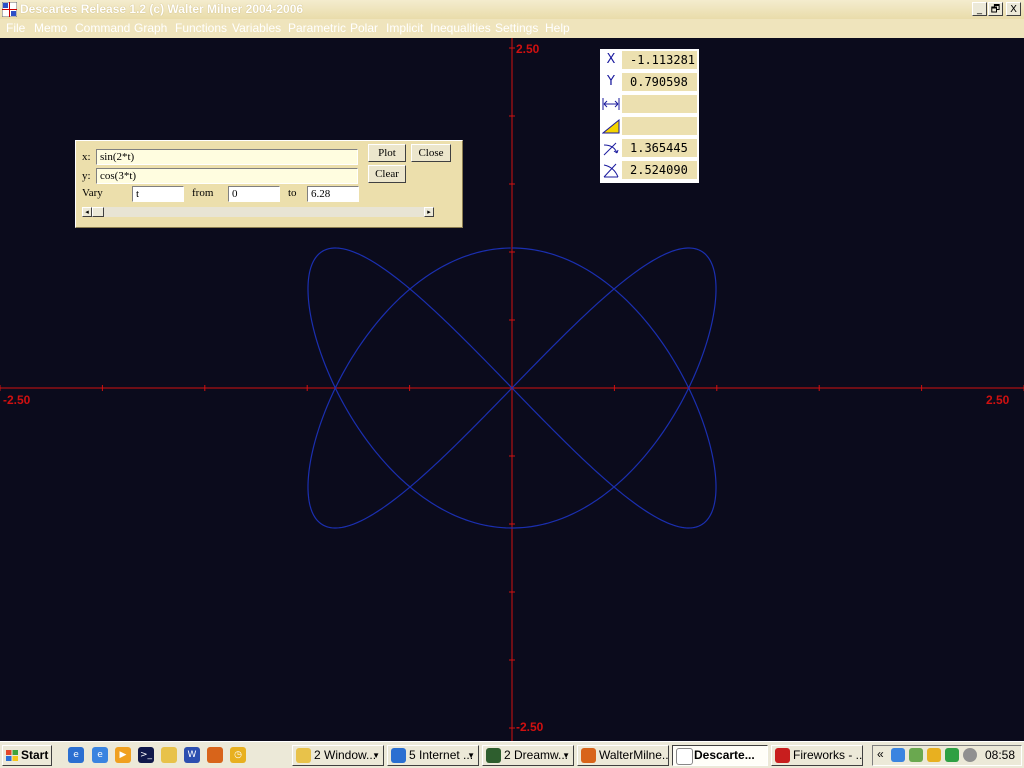 The height and width of the screenshot is (768, 1024). Describe the element at coordinates (169, 755) in the screenshot. I see `folder-quicklaunch-icon` at that location.